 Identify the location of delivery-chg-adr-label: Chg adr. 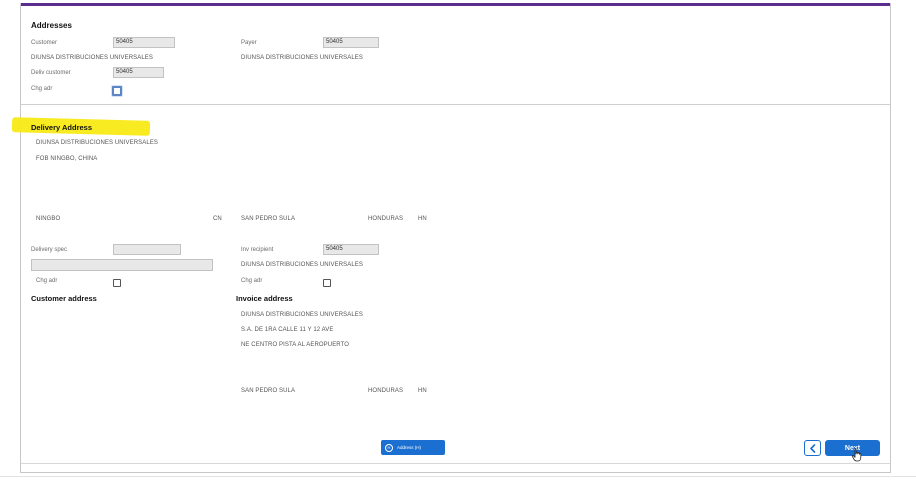
(47, 281).